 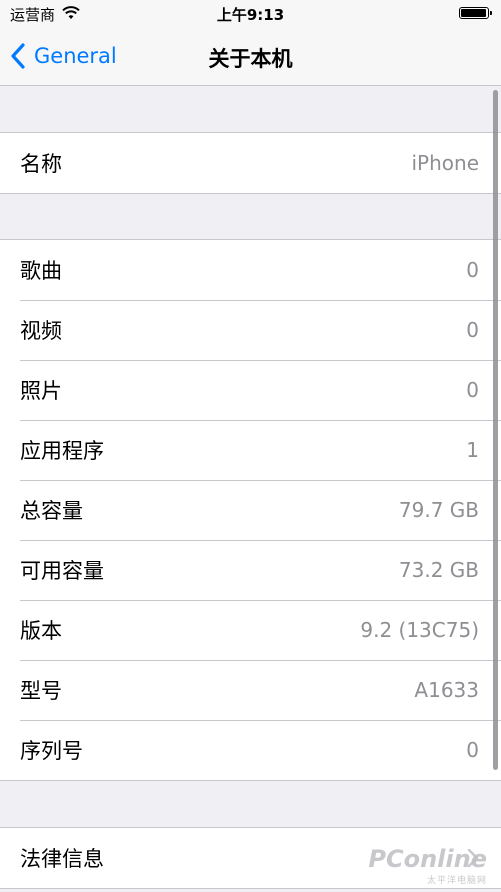 I want to click on row-label: 可用容量, so click(x=62, y=571).